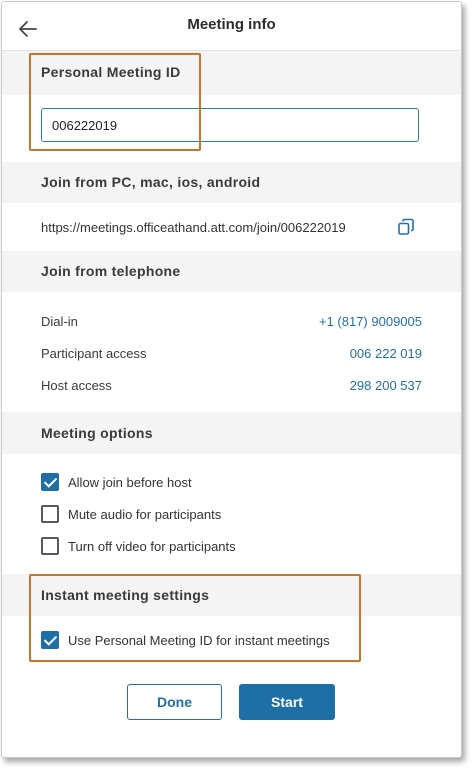 The width and height of the screenshot is (473, 769). I want to click on allow-join-before-host-checkbox, so click(50, 482).